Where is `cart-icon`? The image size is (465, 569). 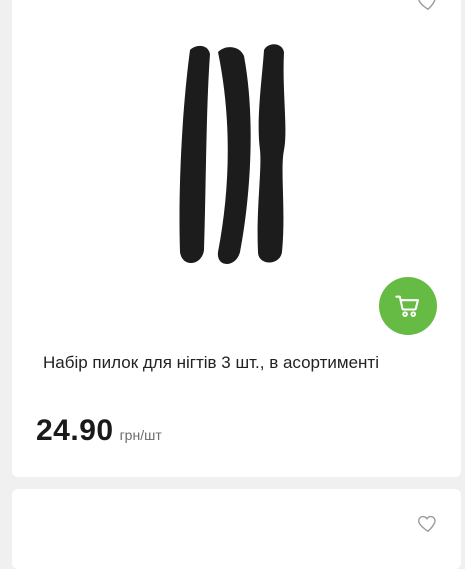
cart-icon is located at coordinates (407, 306).